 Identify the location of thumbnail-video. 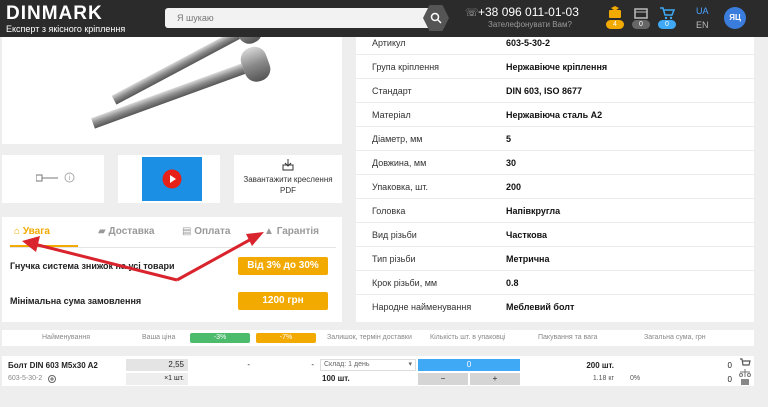
(169, 179).